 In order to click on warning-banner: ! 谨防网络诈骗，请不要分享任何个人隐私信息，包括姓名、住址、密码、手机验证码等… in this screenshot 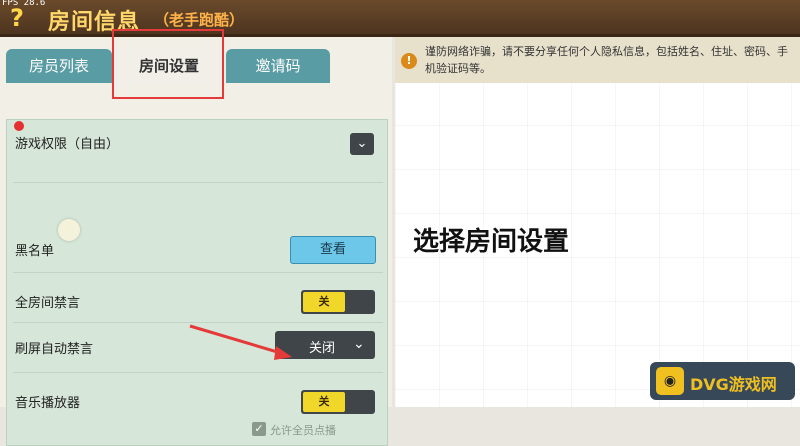, I will do `click(597, 60)`.